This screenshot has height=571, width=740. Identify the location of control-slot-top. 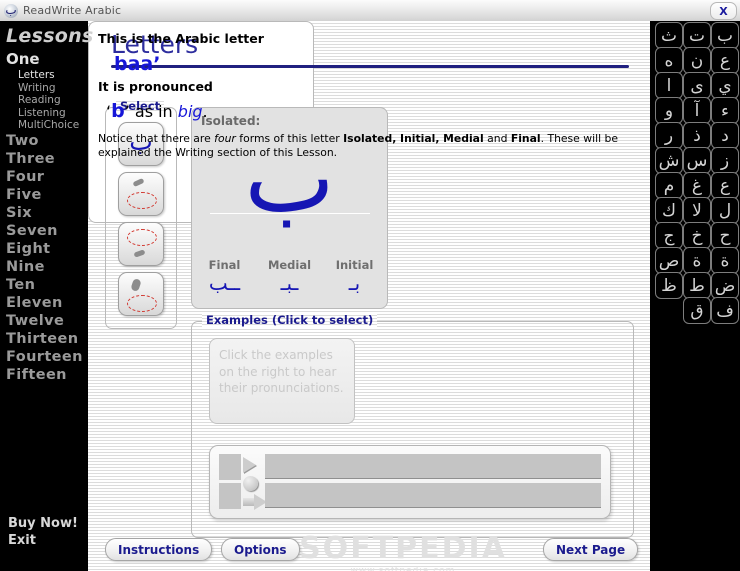
(230, 467).